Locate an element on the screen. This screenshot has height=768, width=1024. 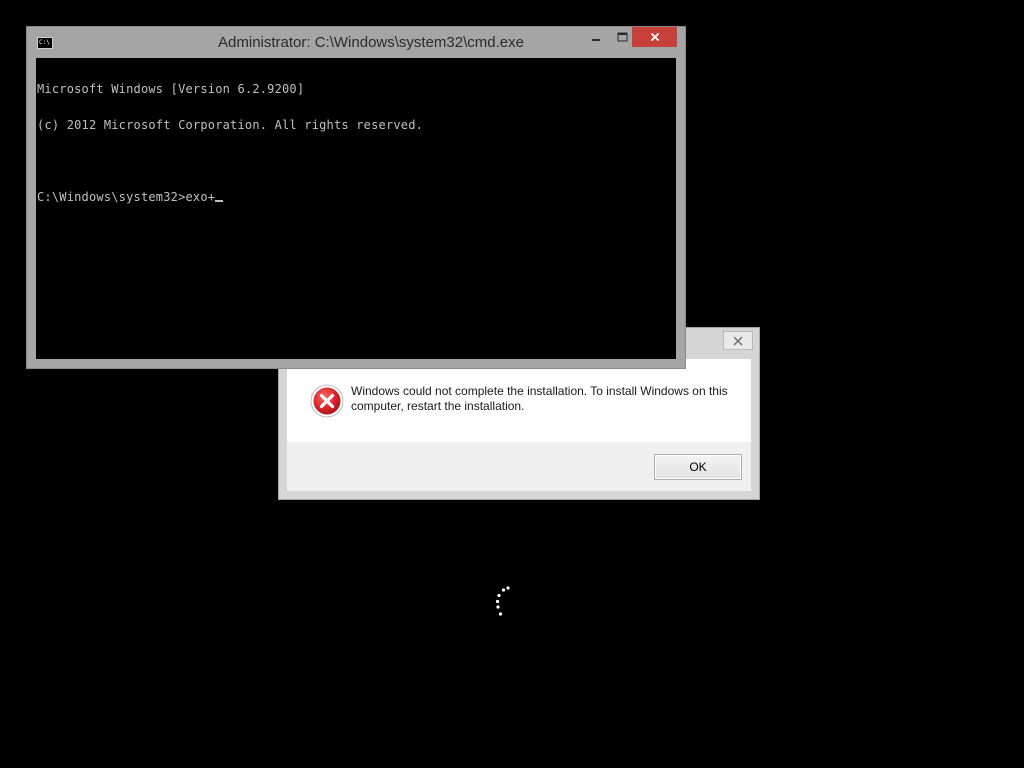
ok-button: OK is located at coordinates (698, 467).